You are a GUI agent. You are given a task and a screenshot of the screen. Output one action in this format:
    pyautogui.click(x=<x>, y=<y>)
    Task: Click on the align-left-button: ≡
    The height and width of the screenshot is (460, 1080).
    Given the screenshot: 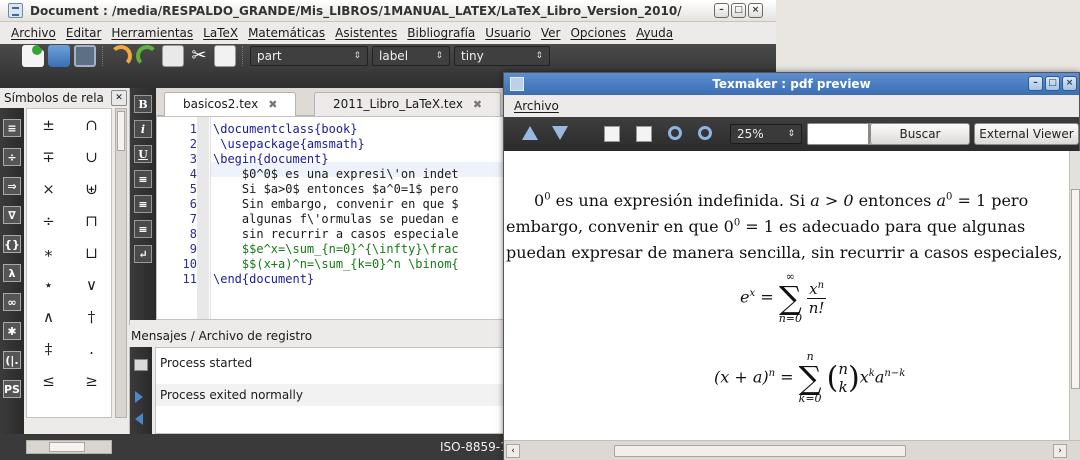 What is the action you would take?
    pyautogui.click(x=143, y=179)
    